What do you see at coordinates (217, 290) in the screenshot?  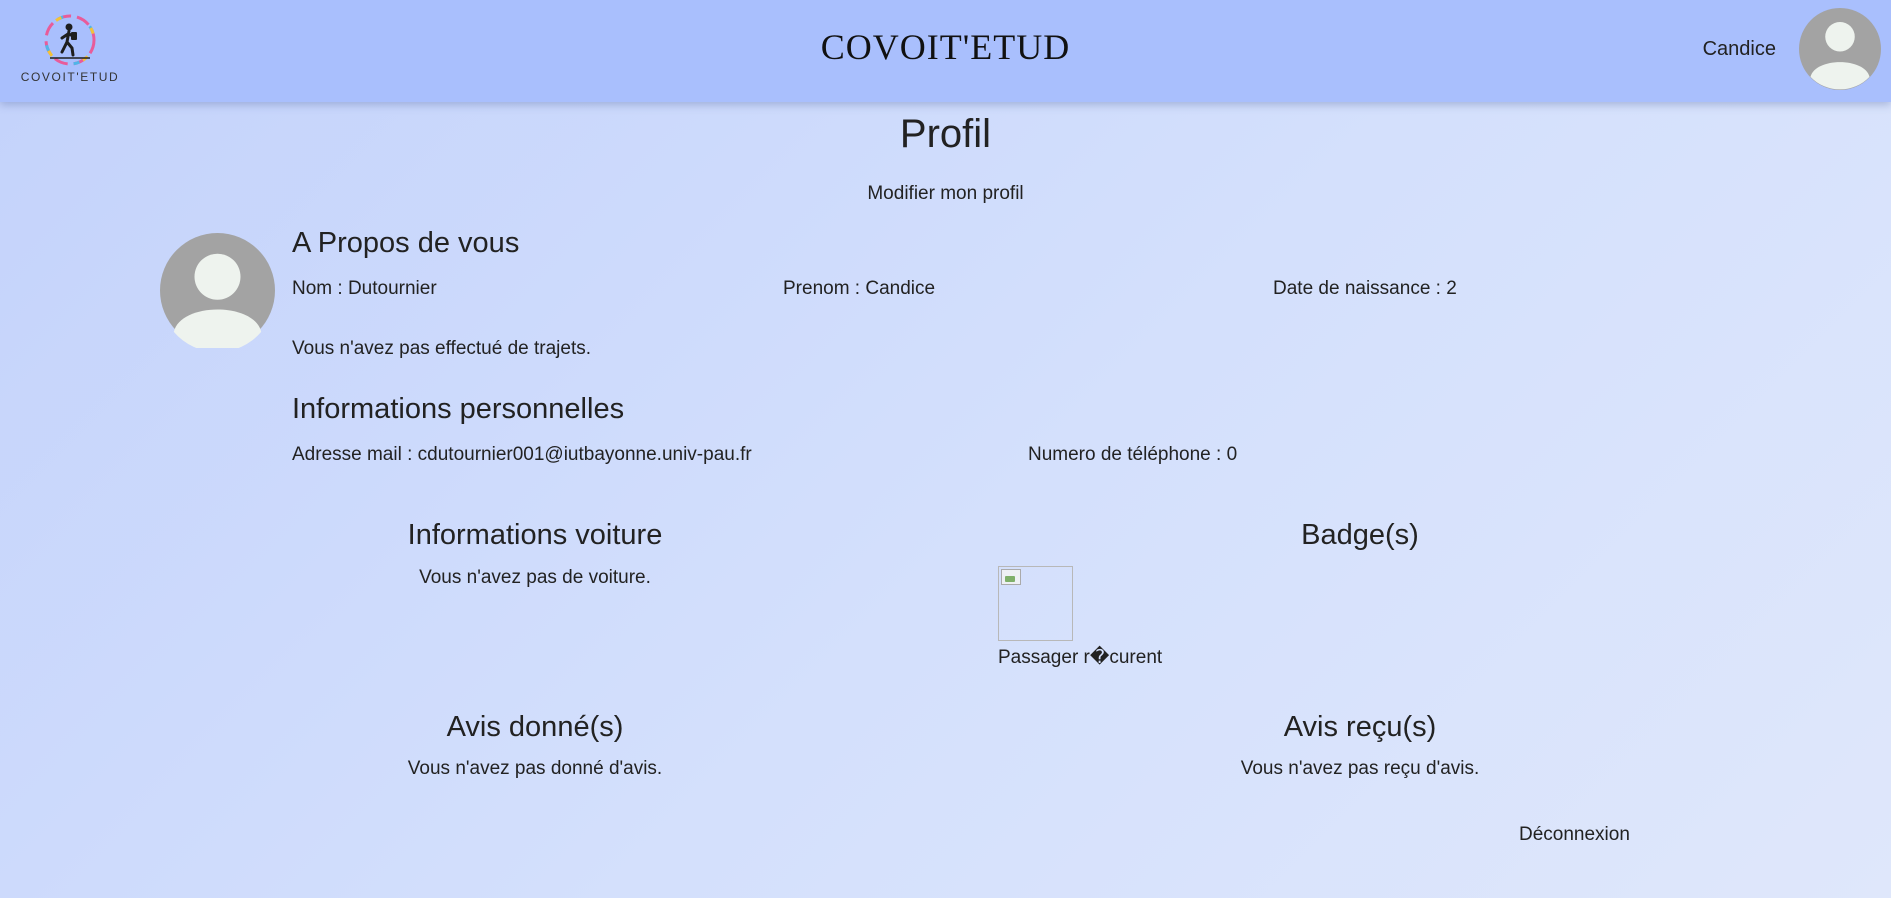 I see `profile-avatar-icon` at bounding box center [217, 290].